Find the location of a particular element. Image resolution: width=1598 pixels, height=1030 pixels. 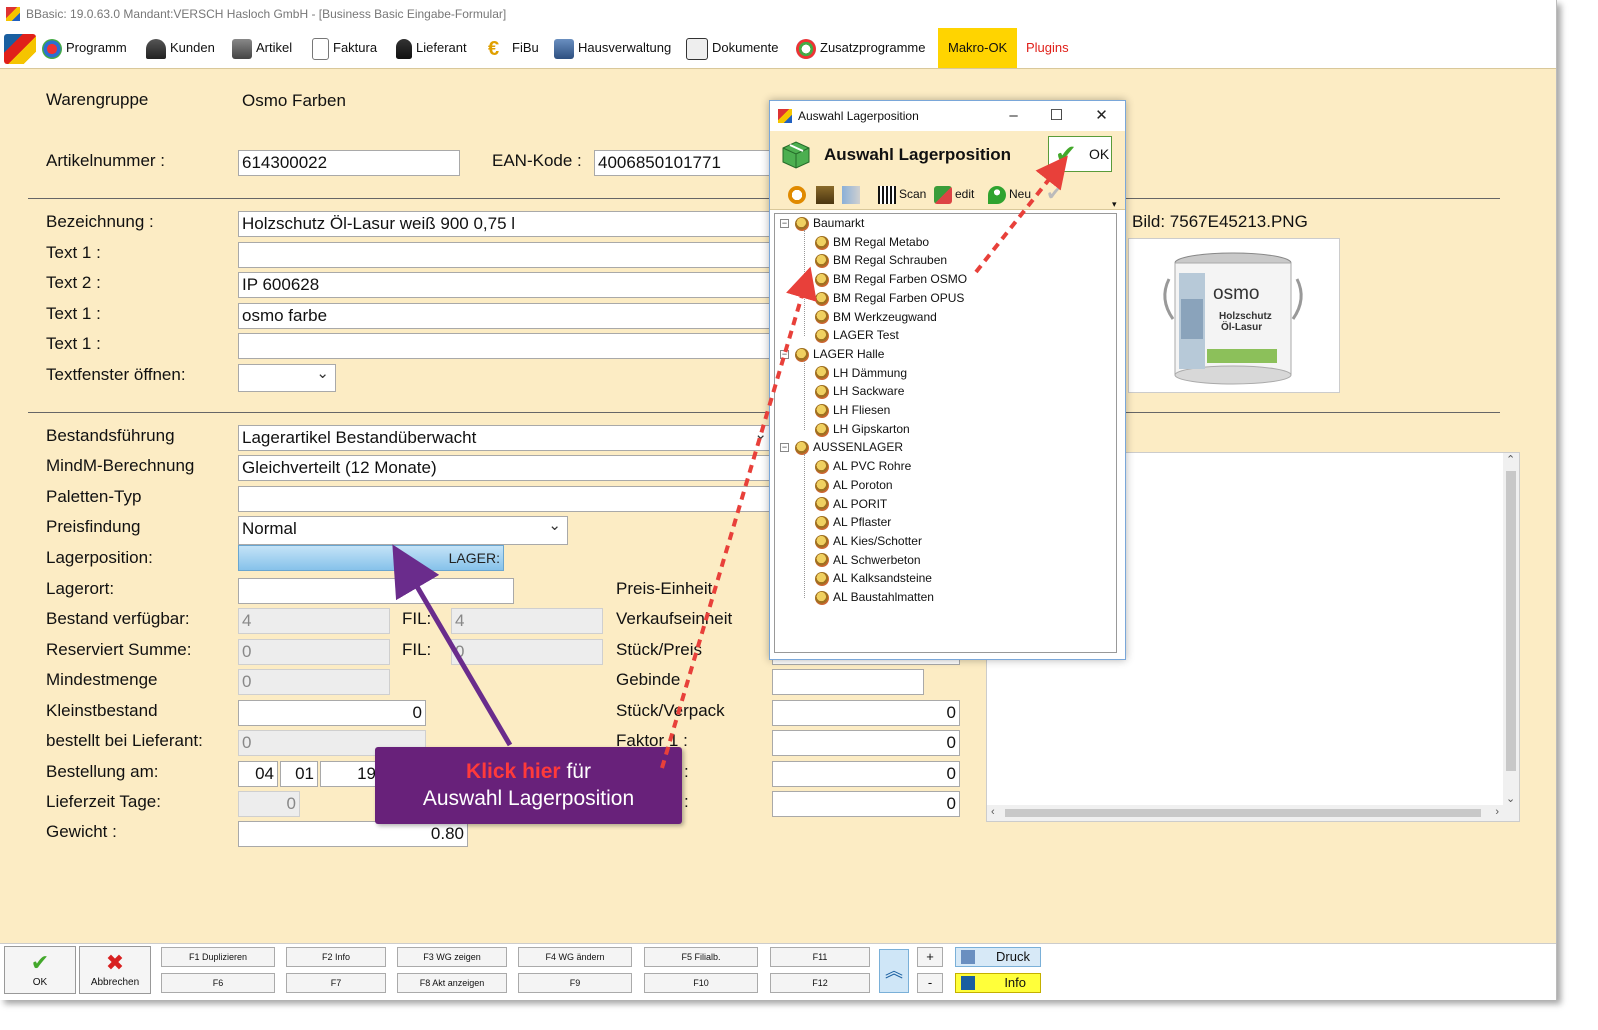

tree-group: AUSSENLAGER is located at coordinates (849, 447).